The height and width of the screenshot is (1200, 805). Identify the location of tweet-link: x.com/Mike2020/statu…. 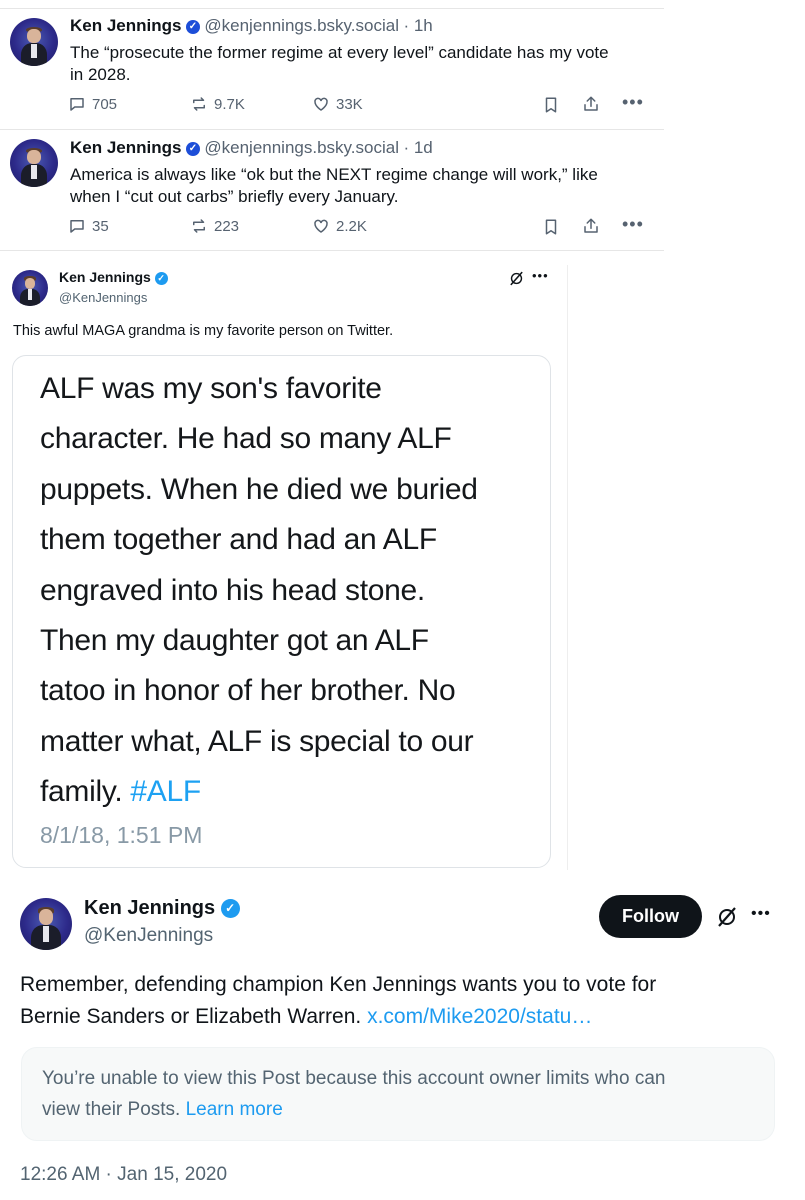
(479, 1016).